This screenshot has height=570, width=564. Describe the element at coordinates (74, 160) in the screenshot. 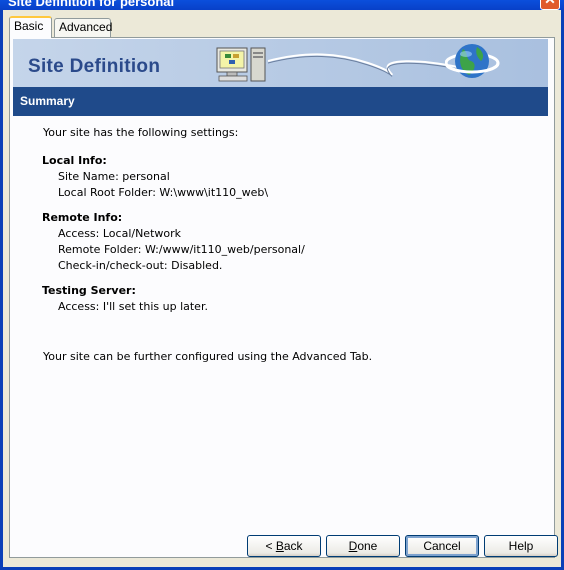

I see `local-info-heading: Local Info:` at that location.